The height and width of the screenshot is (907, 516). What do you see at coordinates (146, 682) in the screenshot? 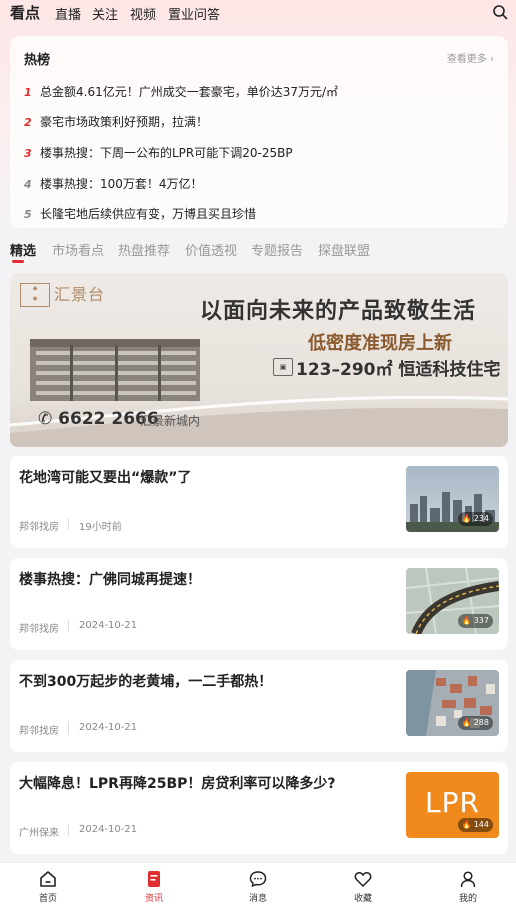
I see `news-title: 不到300万起步的老黄埔，一二手都热！` at bounding box center [146, 682].